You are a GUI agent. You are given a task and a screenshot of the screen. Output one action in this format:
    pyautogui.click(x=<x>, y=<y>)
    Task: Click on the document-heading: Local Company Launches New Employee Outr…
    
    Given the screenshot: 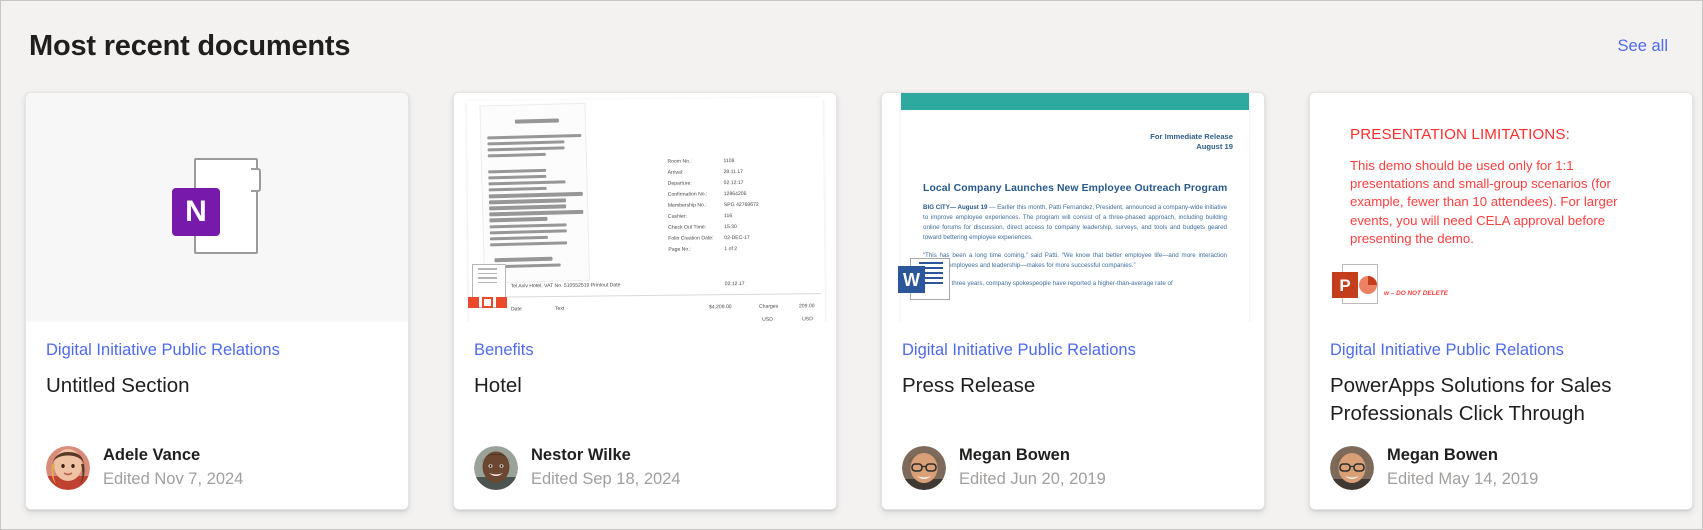 What is the action you would take?
    pyautogui.click(x=1075, y=188)
    